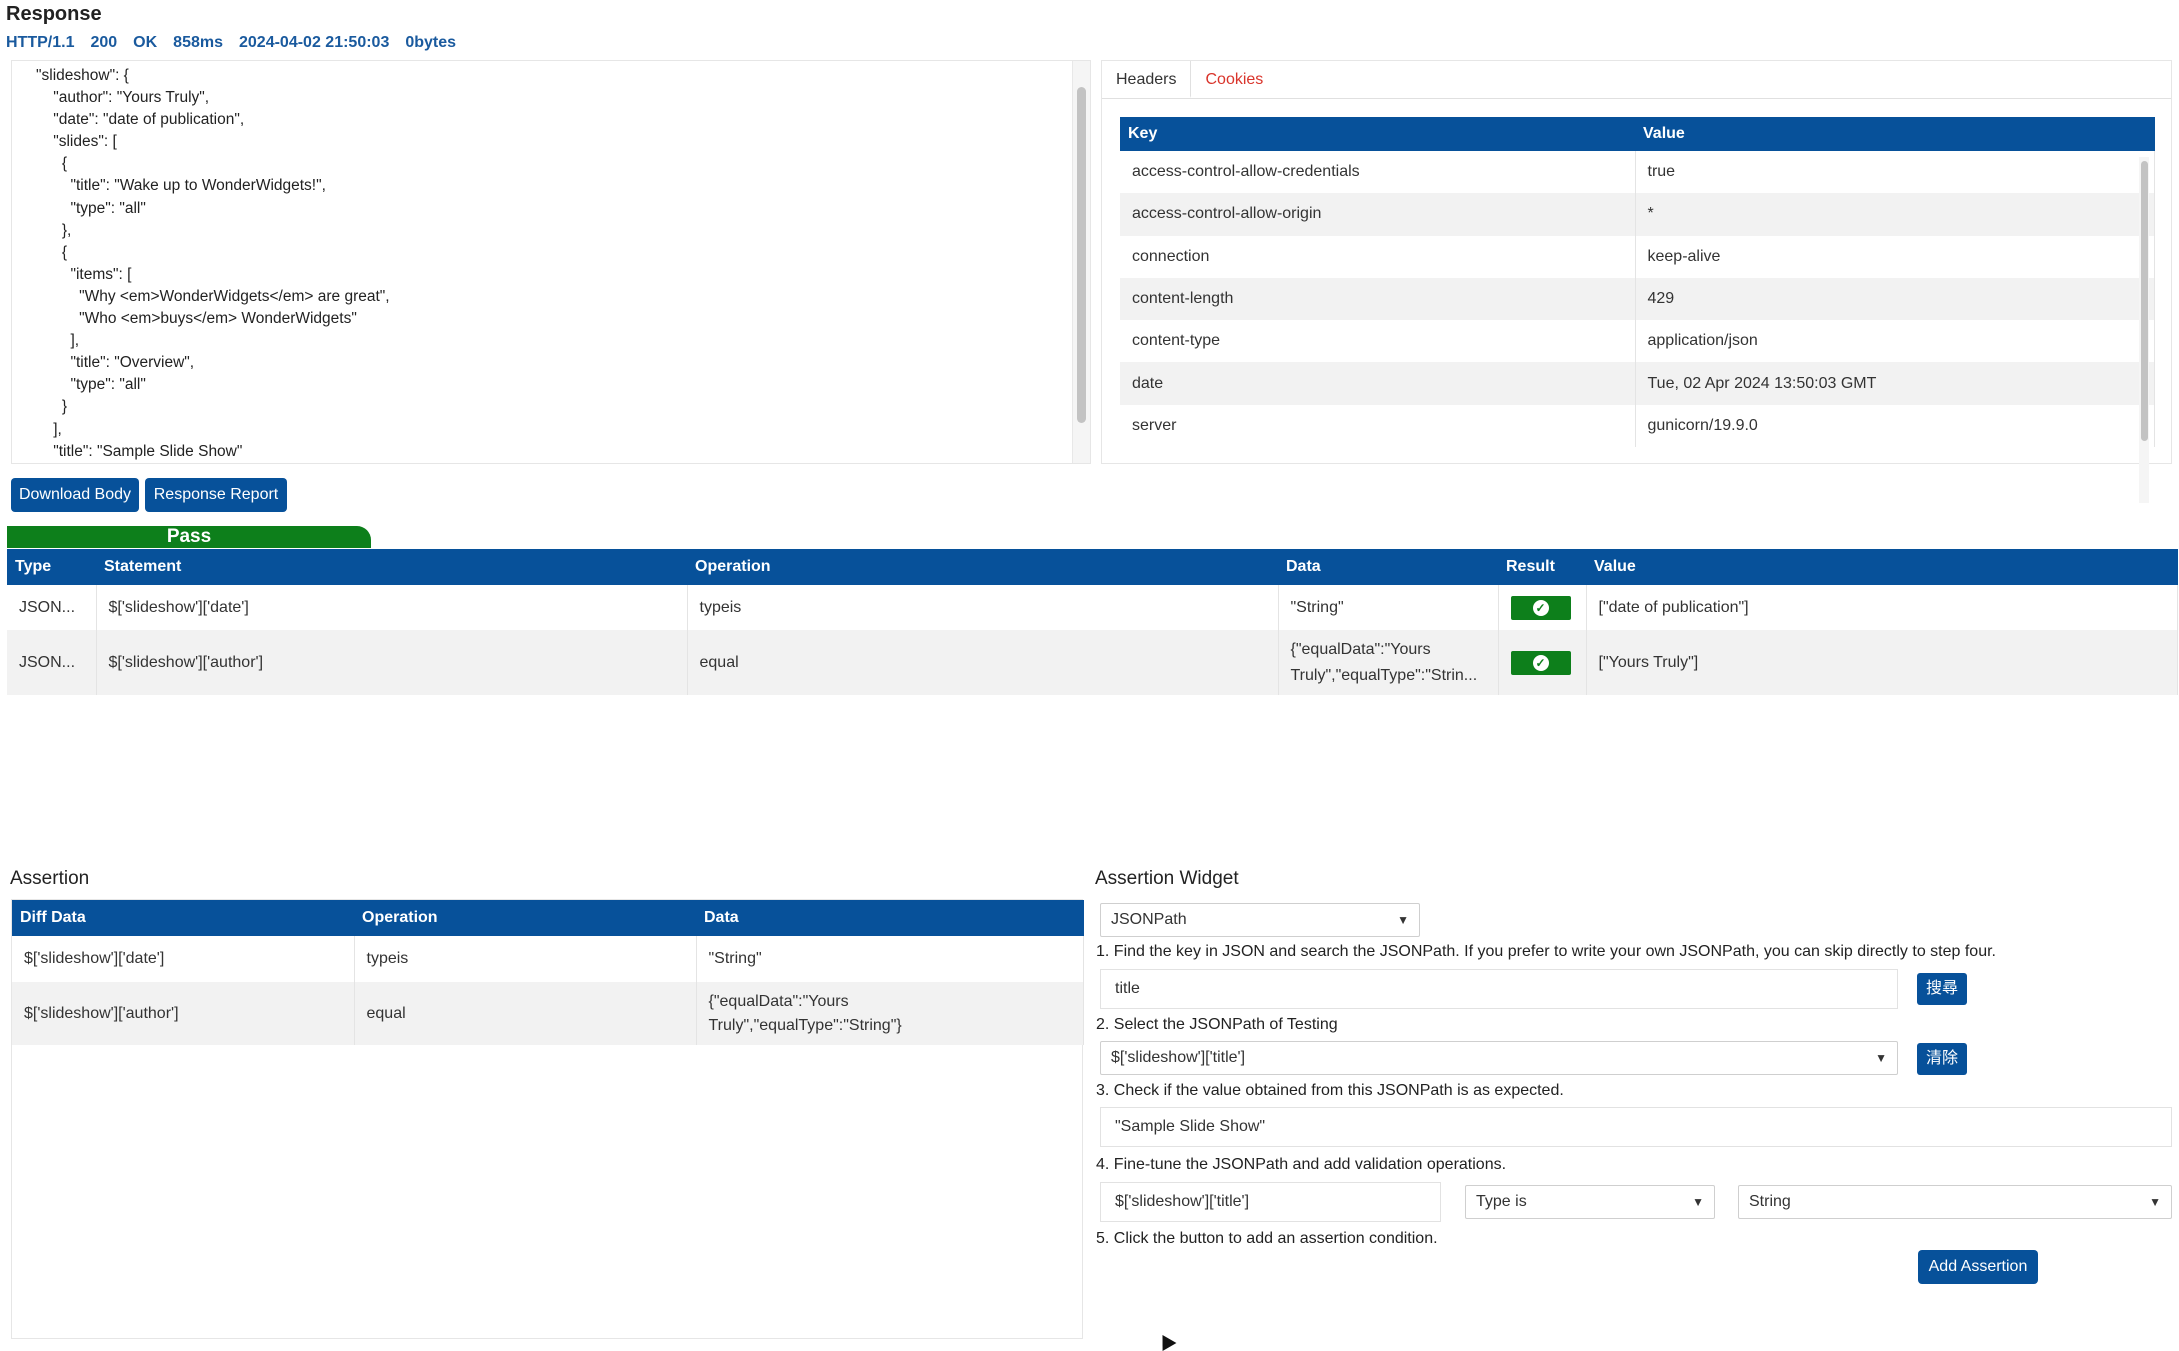 The width and height of the screenshot is (2179, 1351). I want to click on result-data-line: {"equalData":"Yours, so click(1360, 649).